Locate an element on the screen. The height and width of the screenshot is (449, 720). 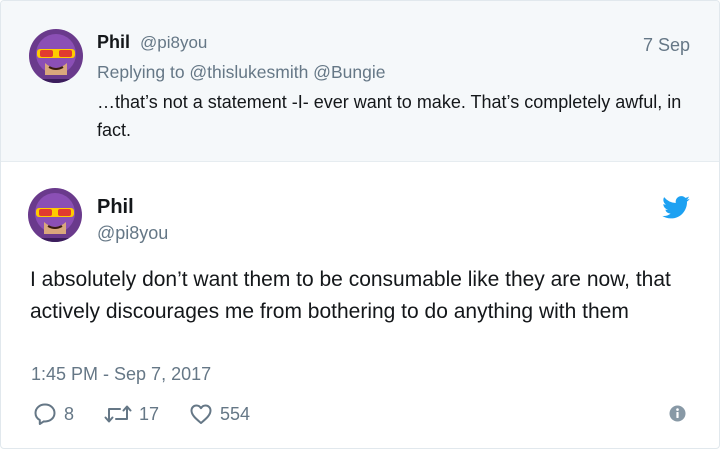
twitter-bird-icon is located at coordinates (676, 207).